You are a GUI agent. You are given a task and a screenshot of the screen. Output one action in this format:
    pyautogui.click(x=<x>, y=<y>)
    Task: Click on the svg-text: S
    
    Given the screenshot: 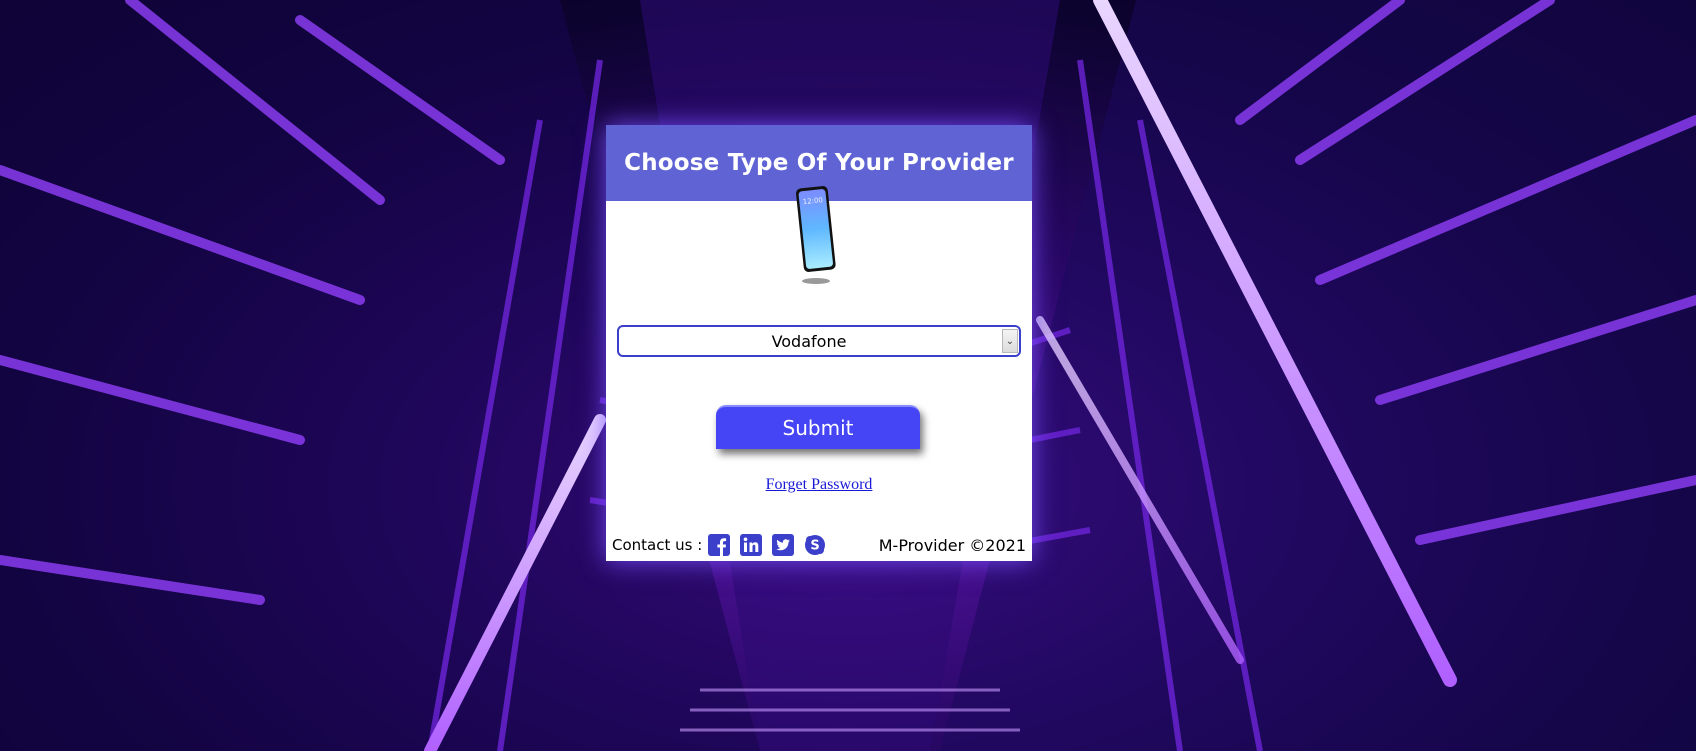 What is the action you would take?
    pyautogui.click(x=815, y=546)
    